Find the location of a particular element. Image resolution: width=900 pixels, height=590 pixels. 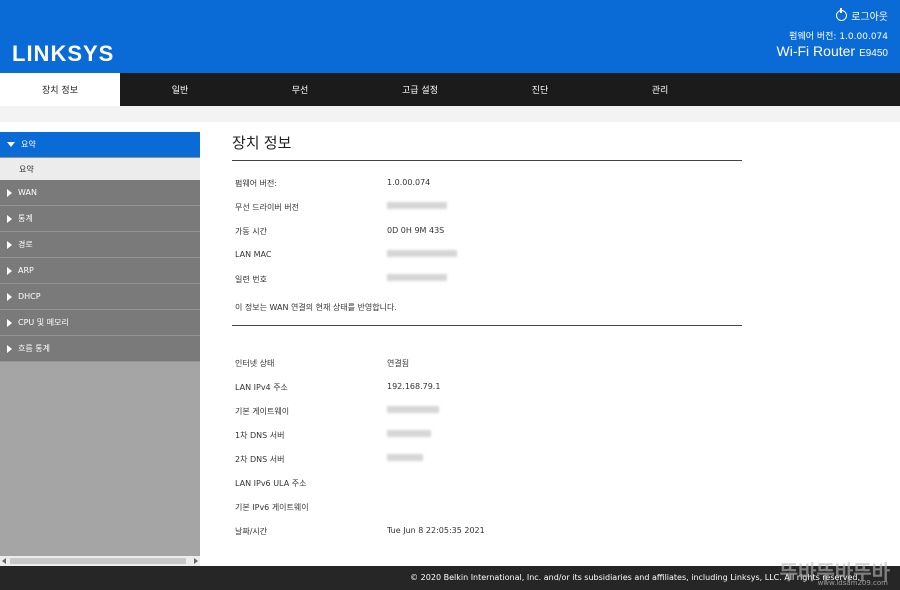

tab-wireless: 무선 is located at coordinates (300, 89).